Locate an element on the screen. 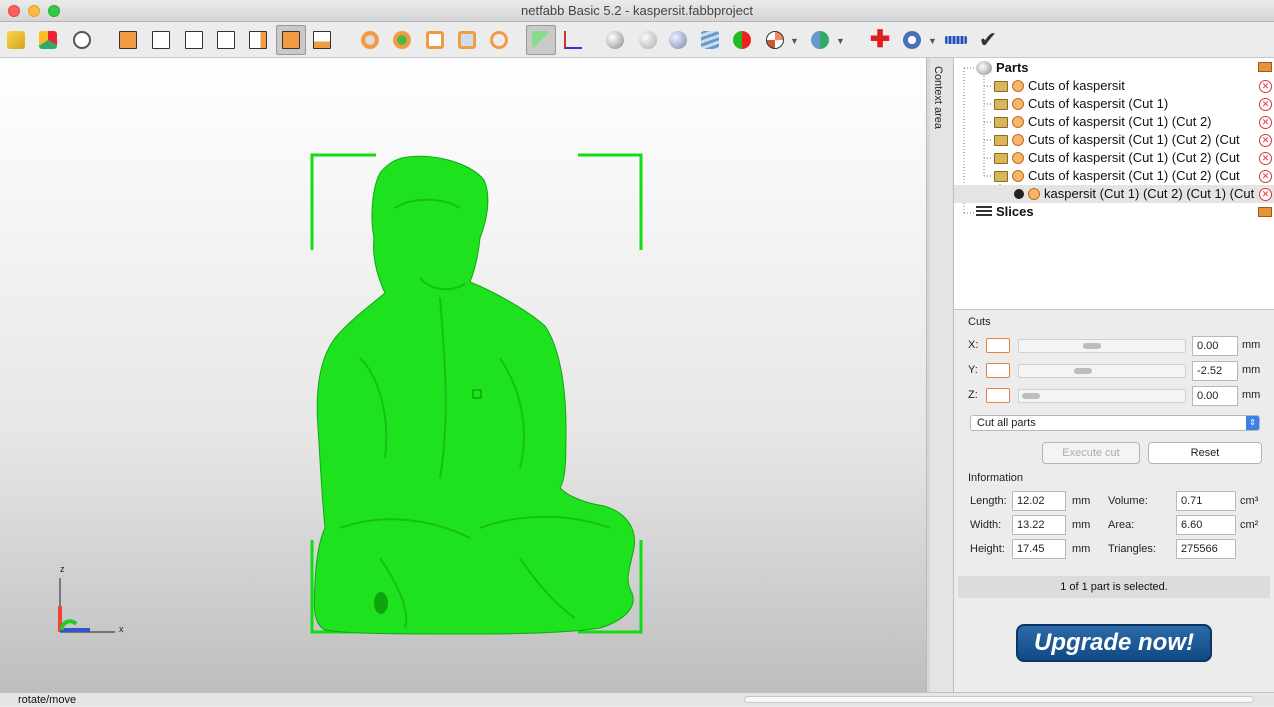 This screenshot has height=707, width=1274. tree-parts-root: Parts is located at coordinates (1002, 68).